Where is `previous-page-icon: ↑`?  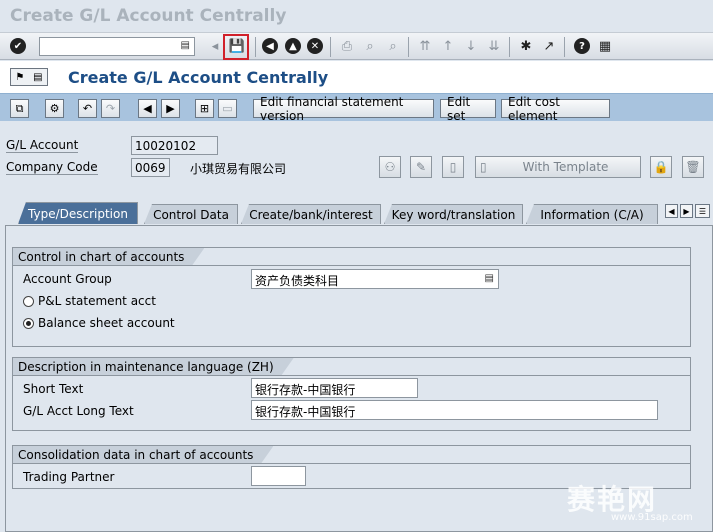
previous-page-icon: ↑ is located at coordinates (448, 46).